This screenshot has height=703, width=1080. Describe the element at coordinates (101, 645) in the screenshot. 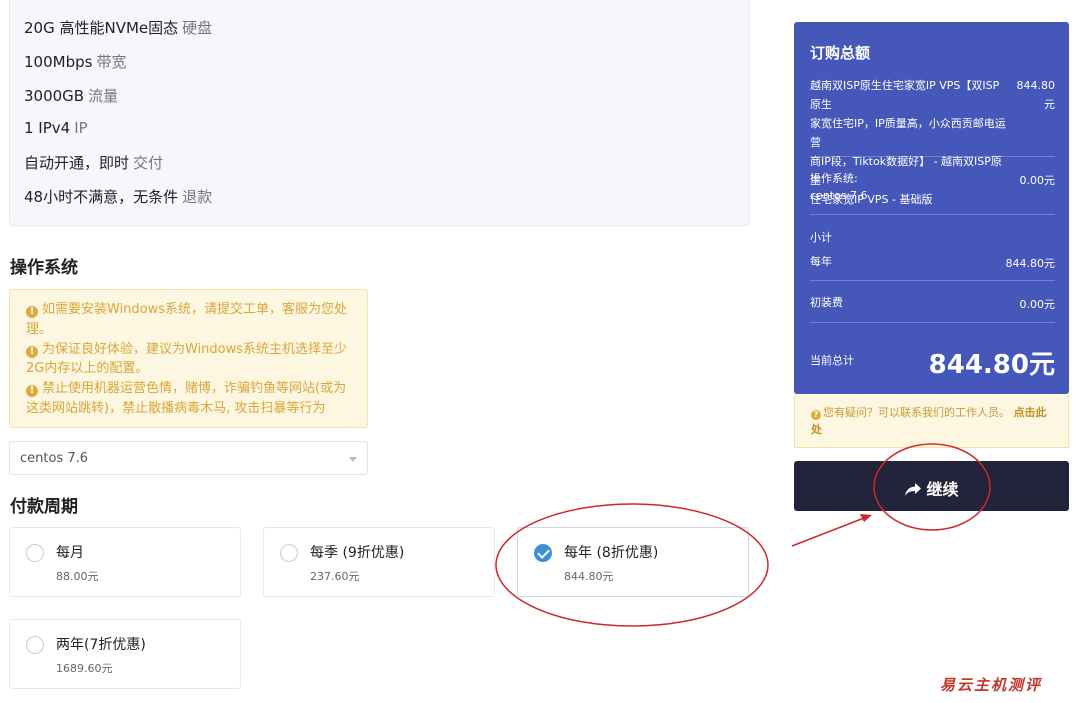

I see `billing-option-name: 两年(7折优惠)` at that location.